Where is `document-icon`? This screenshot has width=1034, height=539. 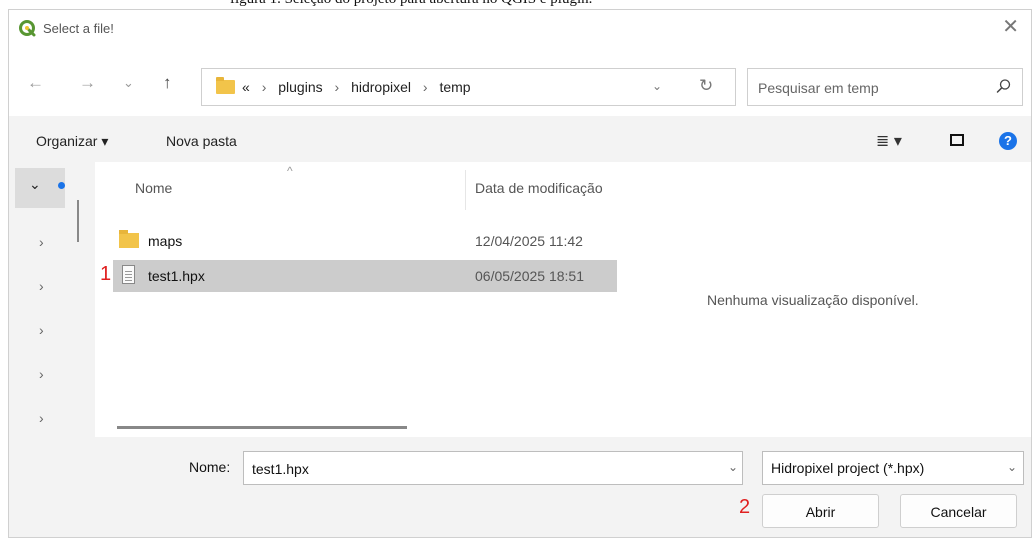 document-icon is located at coordinates (128, 274).